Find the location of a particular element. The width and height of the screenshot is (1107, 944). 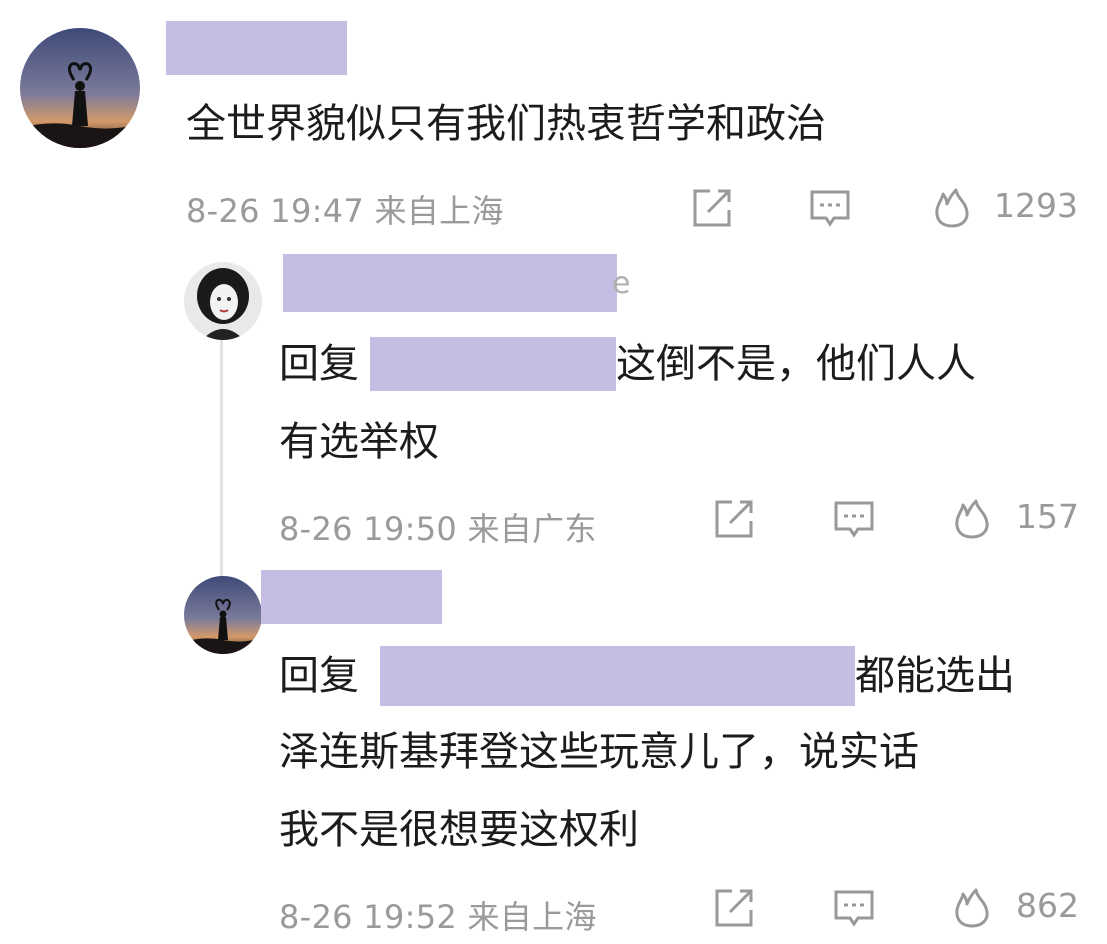

avatar-portrait-image is located at coordinates (223, 301).